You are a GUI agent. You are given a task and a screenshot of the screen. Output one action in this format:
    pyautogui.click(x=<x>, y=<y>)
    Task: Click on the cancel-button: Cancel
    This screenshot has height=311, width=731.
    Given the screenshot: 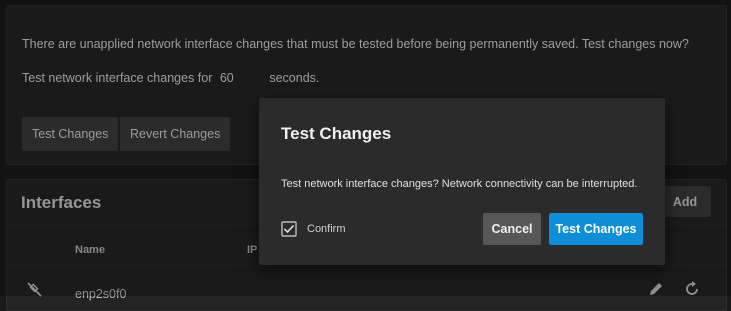 What is the action you would take?
    pyautogui.click(x=512, y=229)
    